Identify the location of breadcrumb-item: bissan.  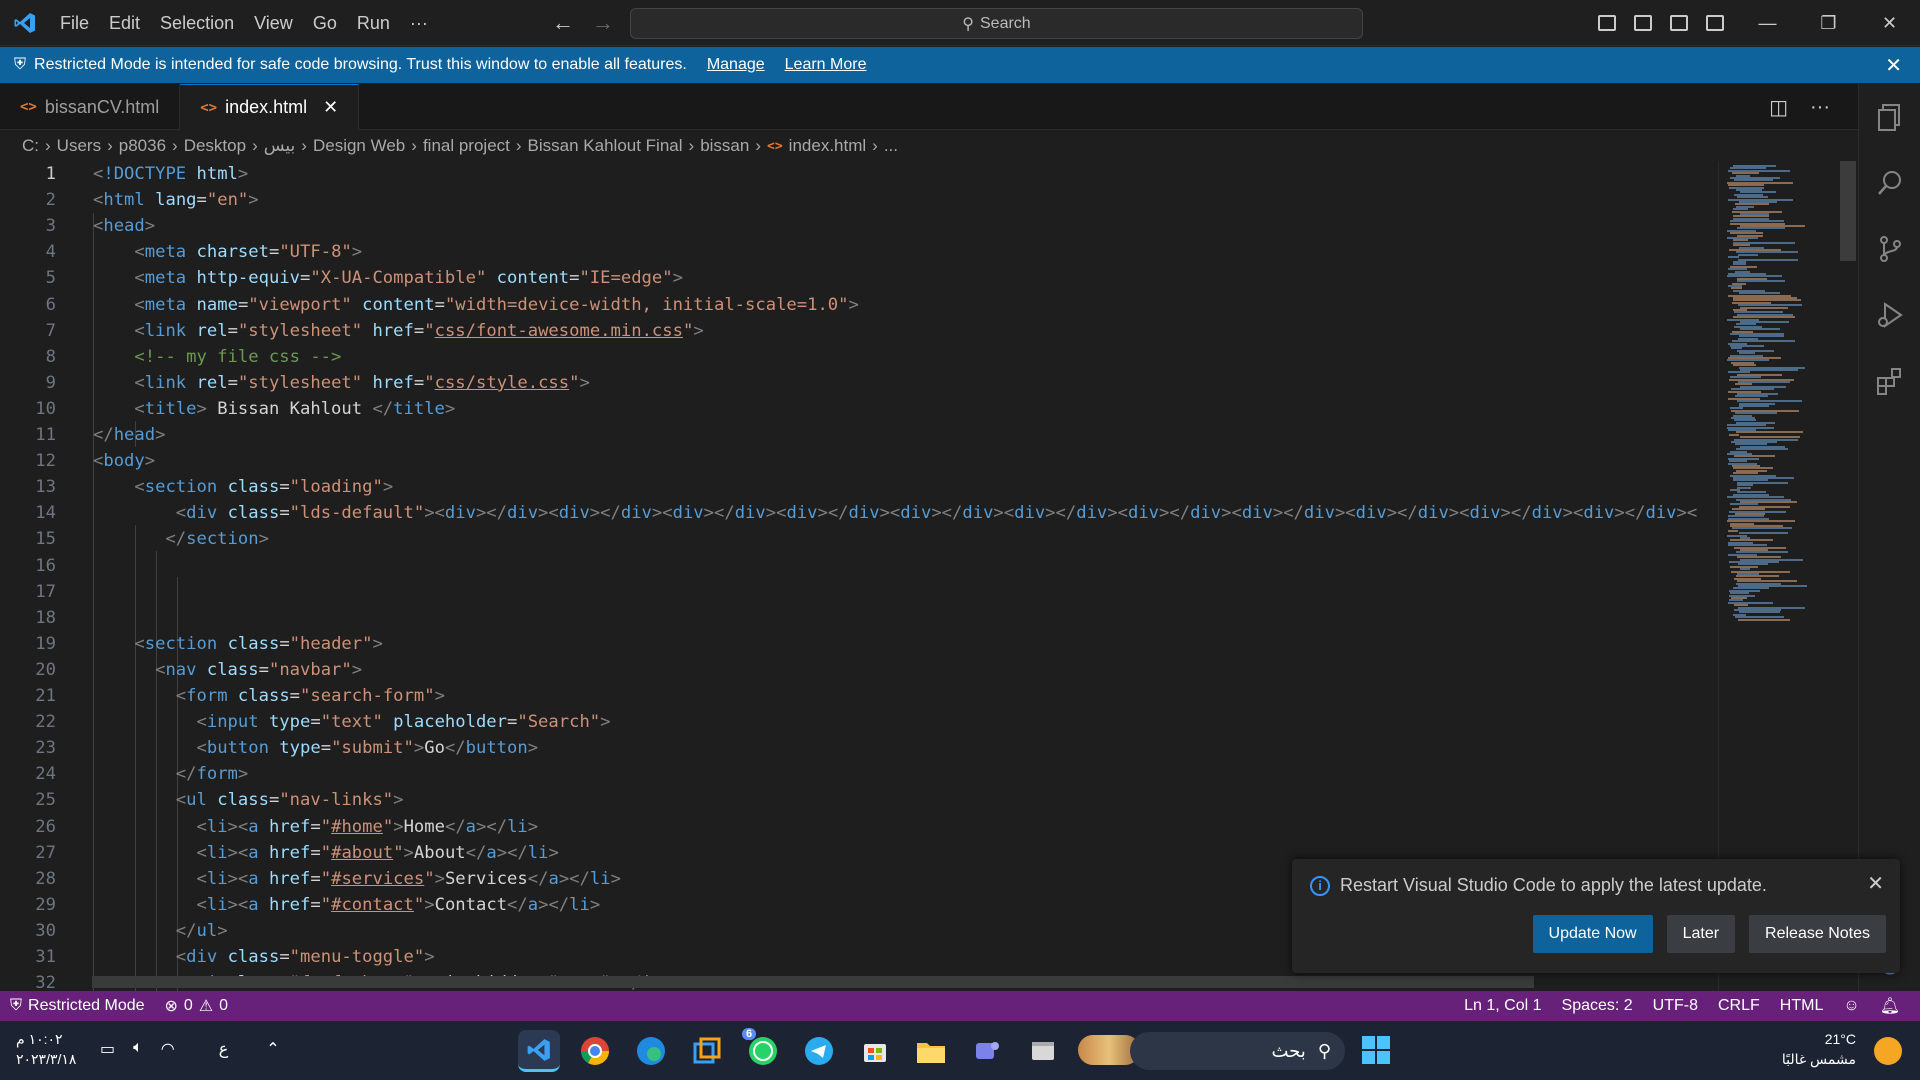
(724, 146).